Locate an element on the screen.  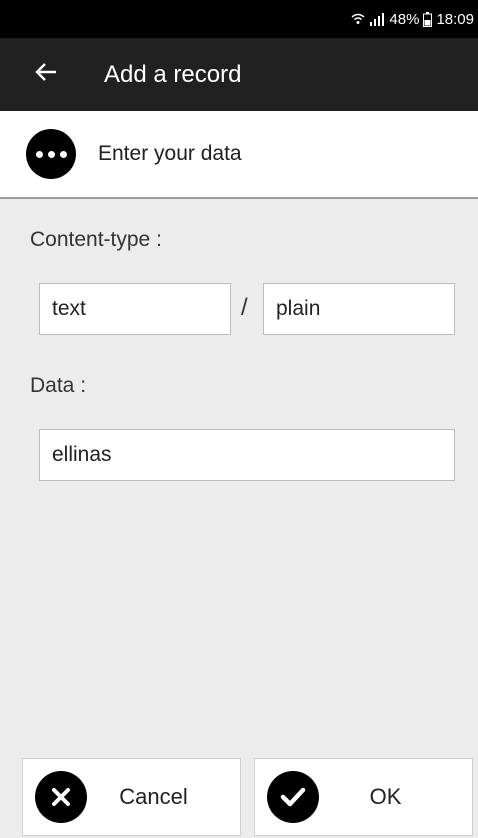
wifi-icon is located at coordinates (358, 19).